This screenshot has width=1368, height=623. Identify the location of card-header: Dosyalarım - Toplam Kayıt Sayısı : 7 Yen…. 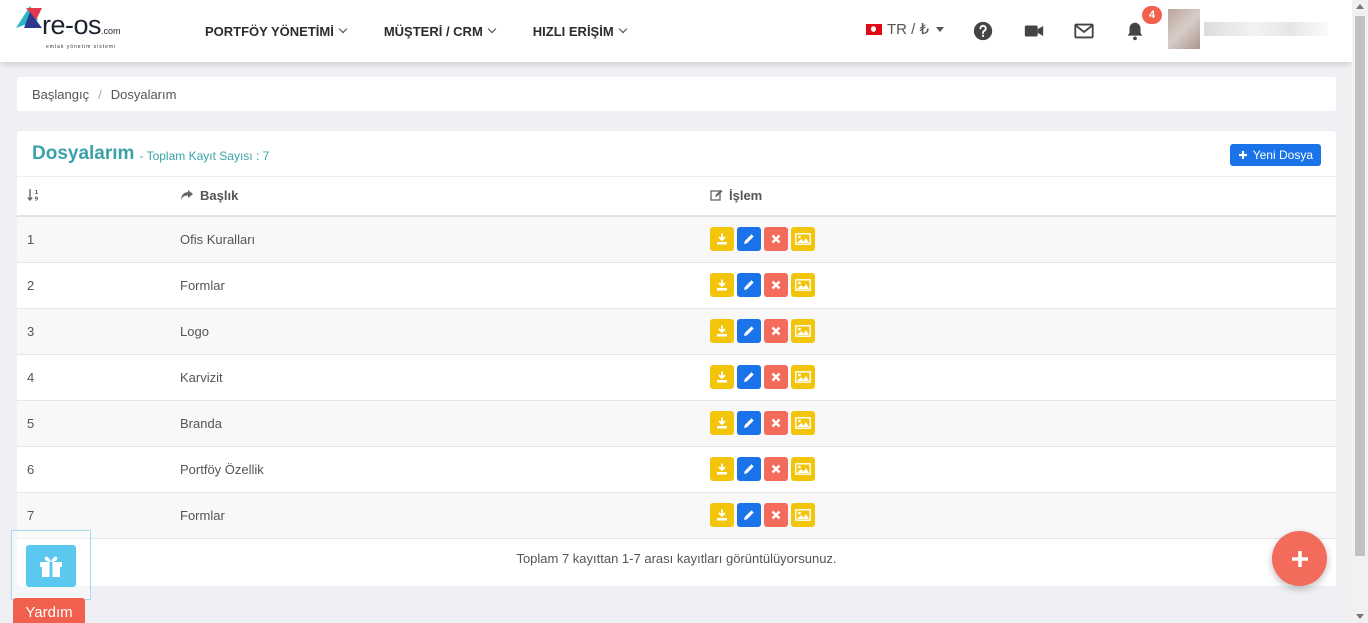
(676, 154).